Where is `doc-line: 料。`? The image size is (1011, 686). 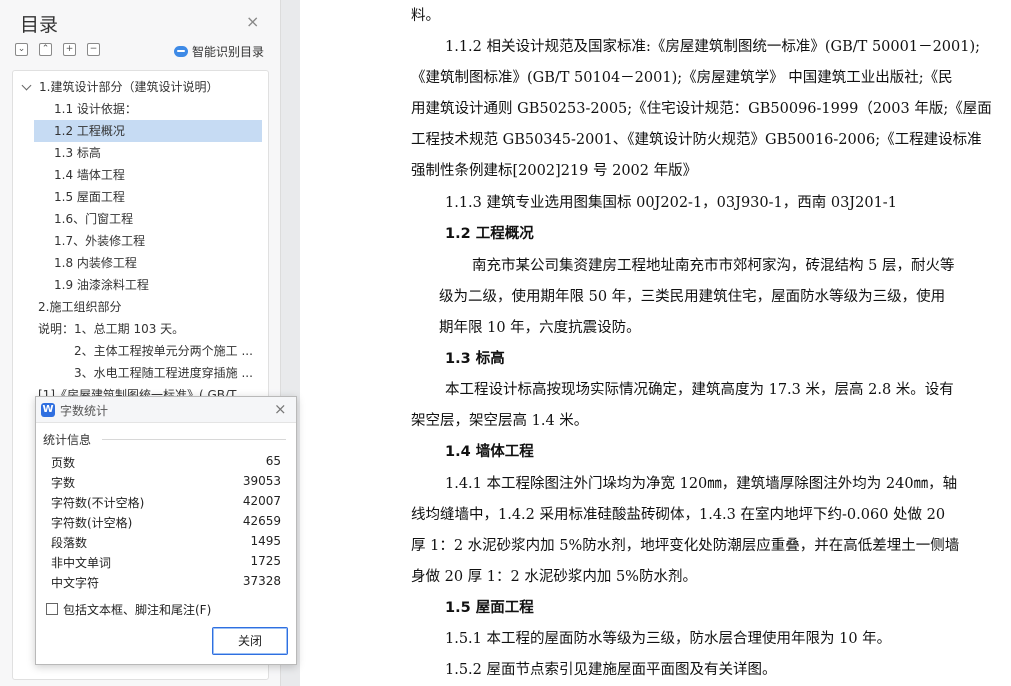
doc-line: 料。 is located at coordinates (425, 16).